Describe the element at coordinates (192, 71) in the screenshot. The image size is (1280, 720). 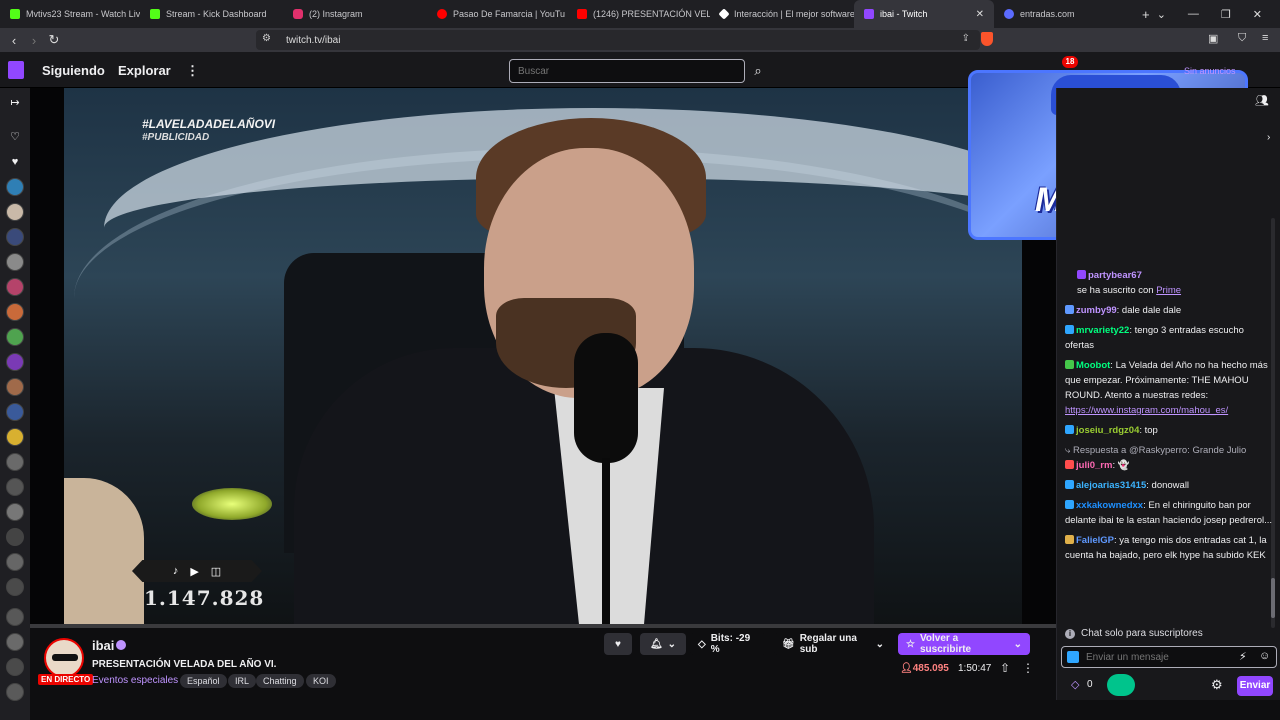
I see `more-menu-icon: ⋮` at that location.